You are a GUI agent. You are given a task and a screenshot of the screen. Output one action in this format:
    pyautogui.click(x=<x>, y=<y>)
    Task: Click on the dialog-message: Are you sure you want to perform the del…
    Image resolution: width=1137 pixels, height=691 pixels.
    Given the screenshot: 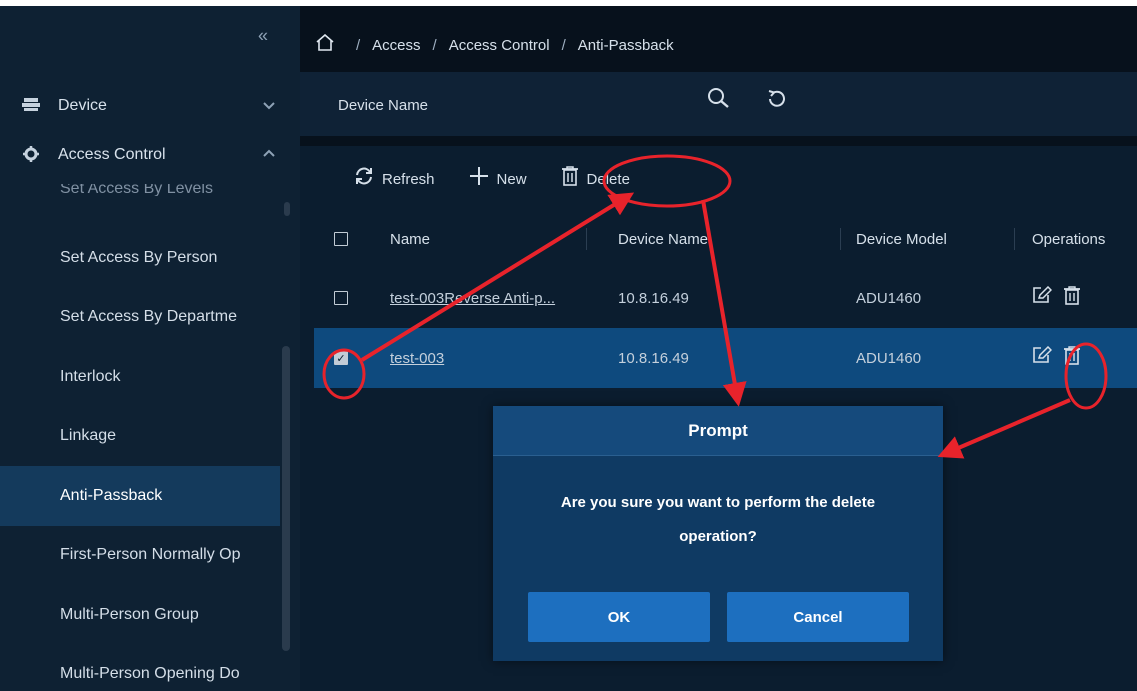 What is the action you would take?
    pyautogui.click(x=718, y=520)
    